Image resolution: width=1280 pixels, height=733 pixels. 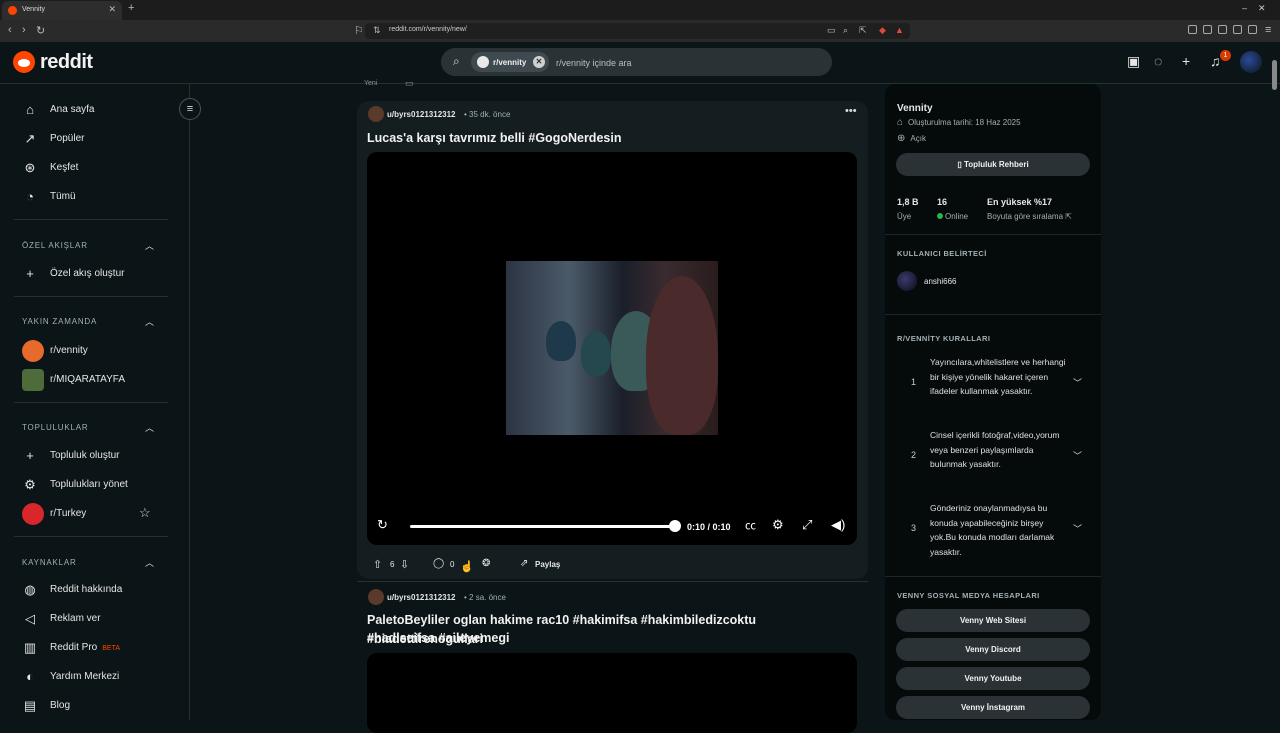 I want to click on forward-icon: ›, so click(x=24, y=30).